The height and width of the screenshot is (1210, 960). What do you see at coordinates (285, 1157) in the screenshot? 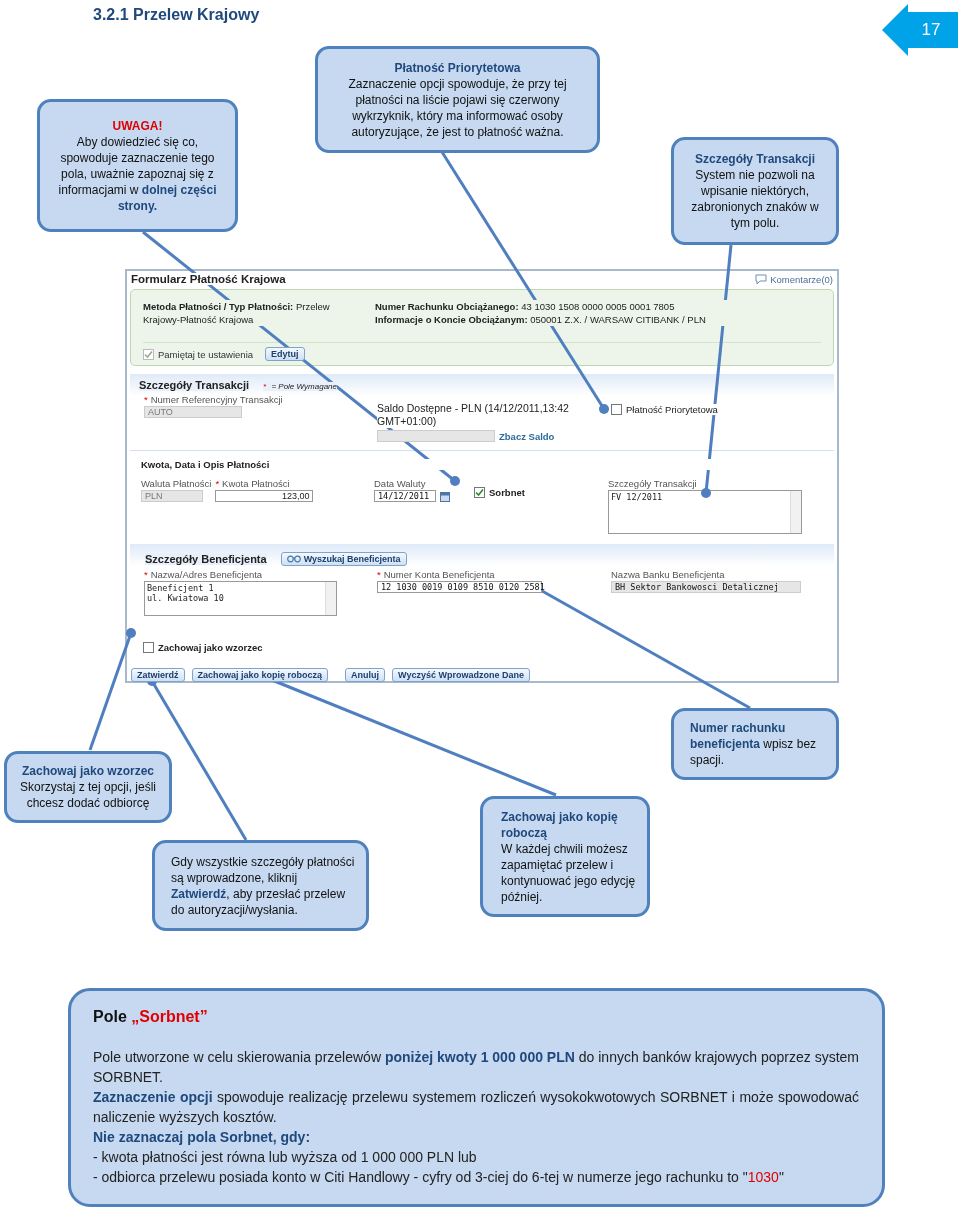
I see `list-item: - kwota płatności jest równa lub wyższa od 1 000 000 PLN lub` at bounding box center [285, 1157].